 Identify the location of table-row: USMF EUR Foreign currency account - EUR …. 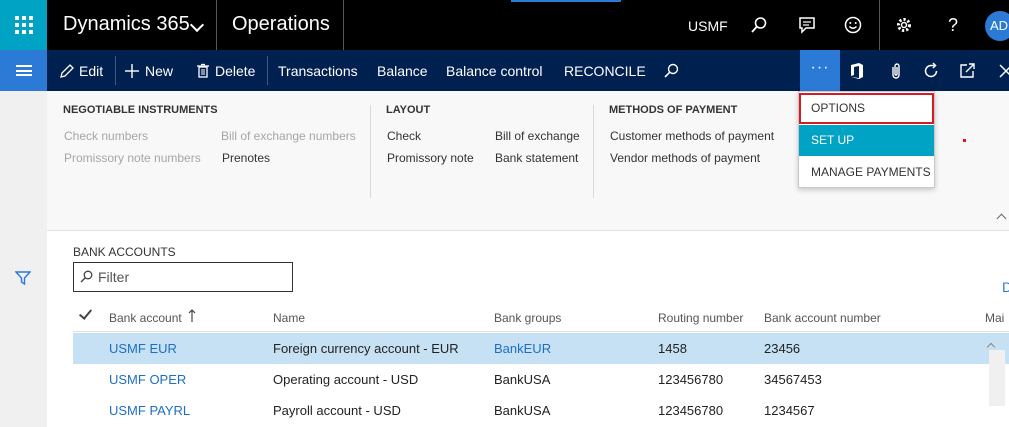
(541, 348).